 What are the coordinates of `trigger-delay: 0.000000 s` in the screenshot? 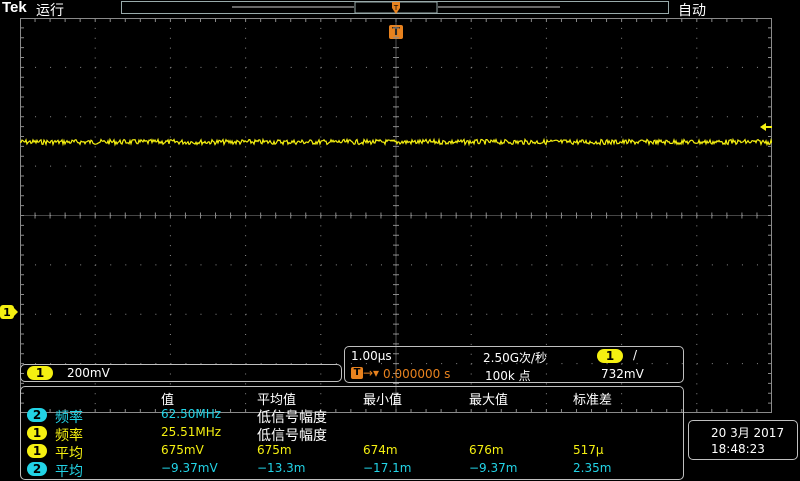 It's located at (417, 374).